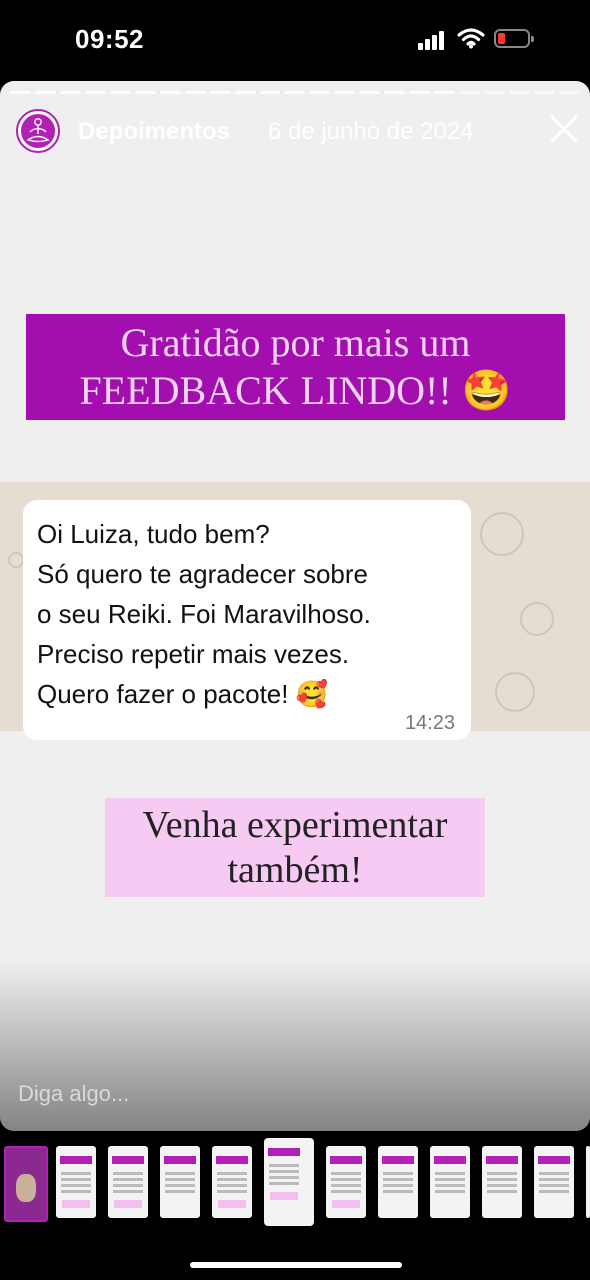 The height and width of the screenshot is (1280, 590). What do you see at coordinates (434, 40) in the screenshot?
I see `cellular-signal-icon` at bounding box center [434, 40].